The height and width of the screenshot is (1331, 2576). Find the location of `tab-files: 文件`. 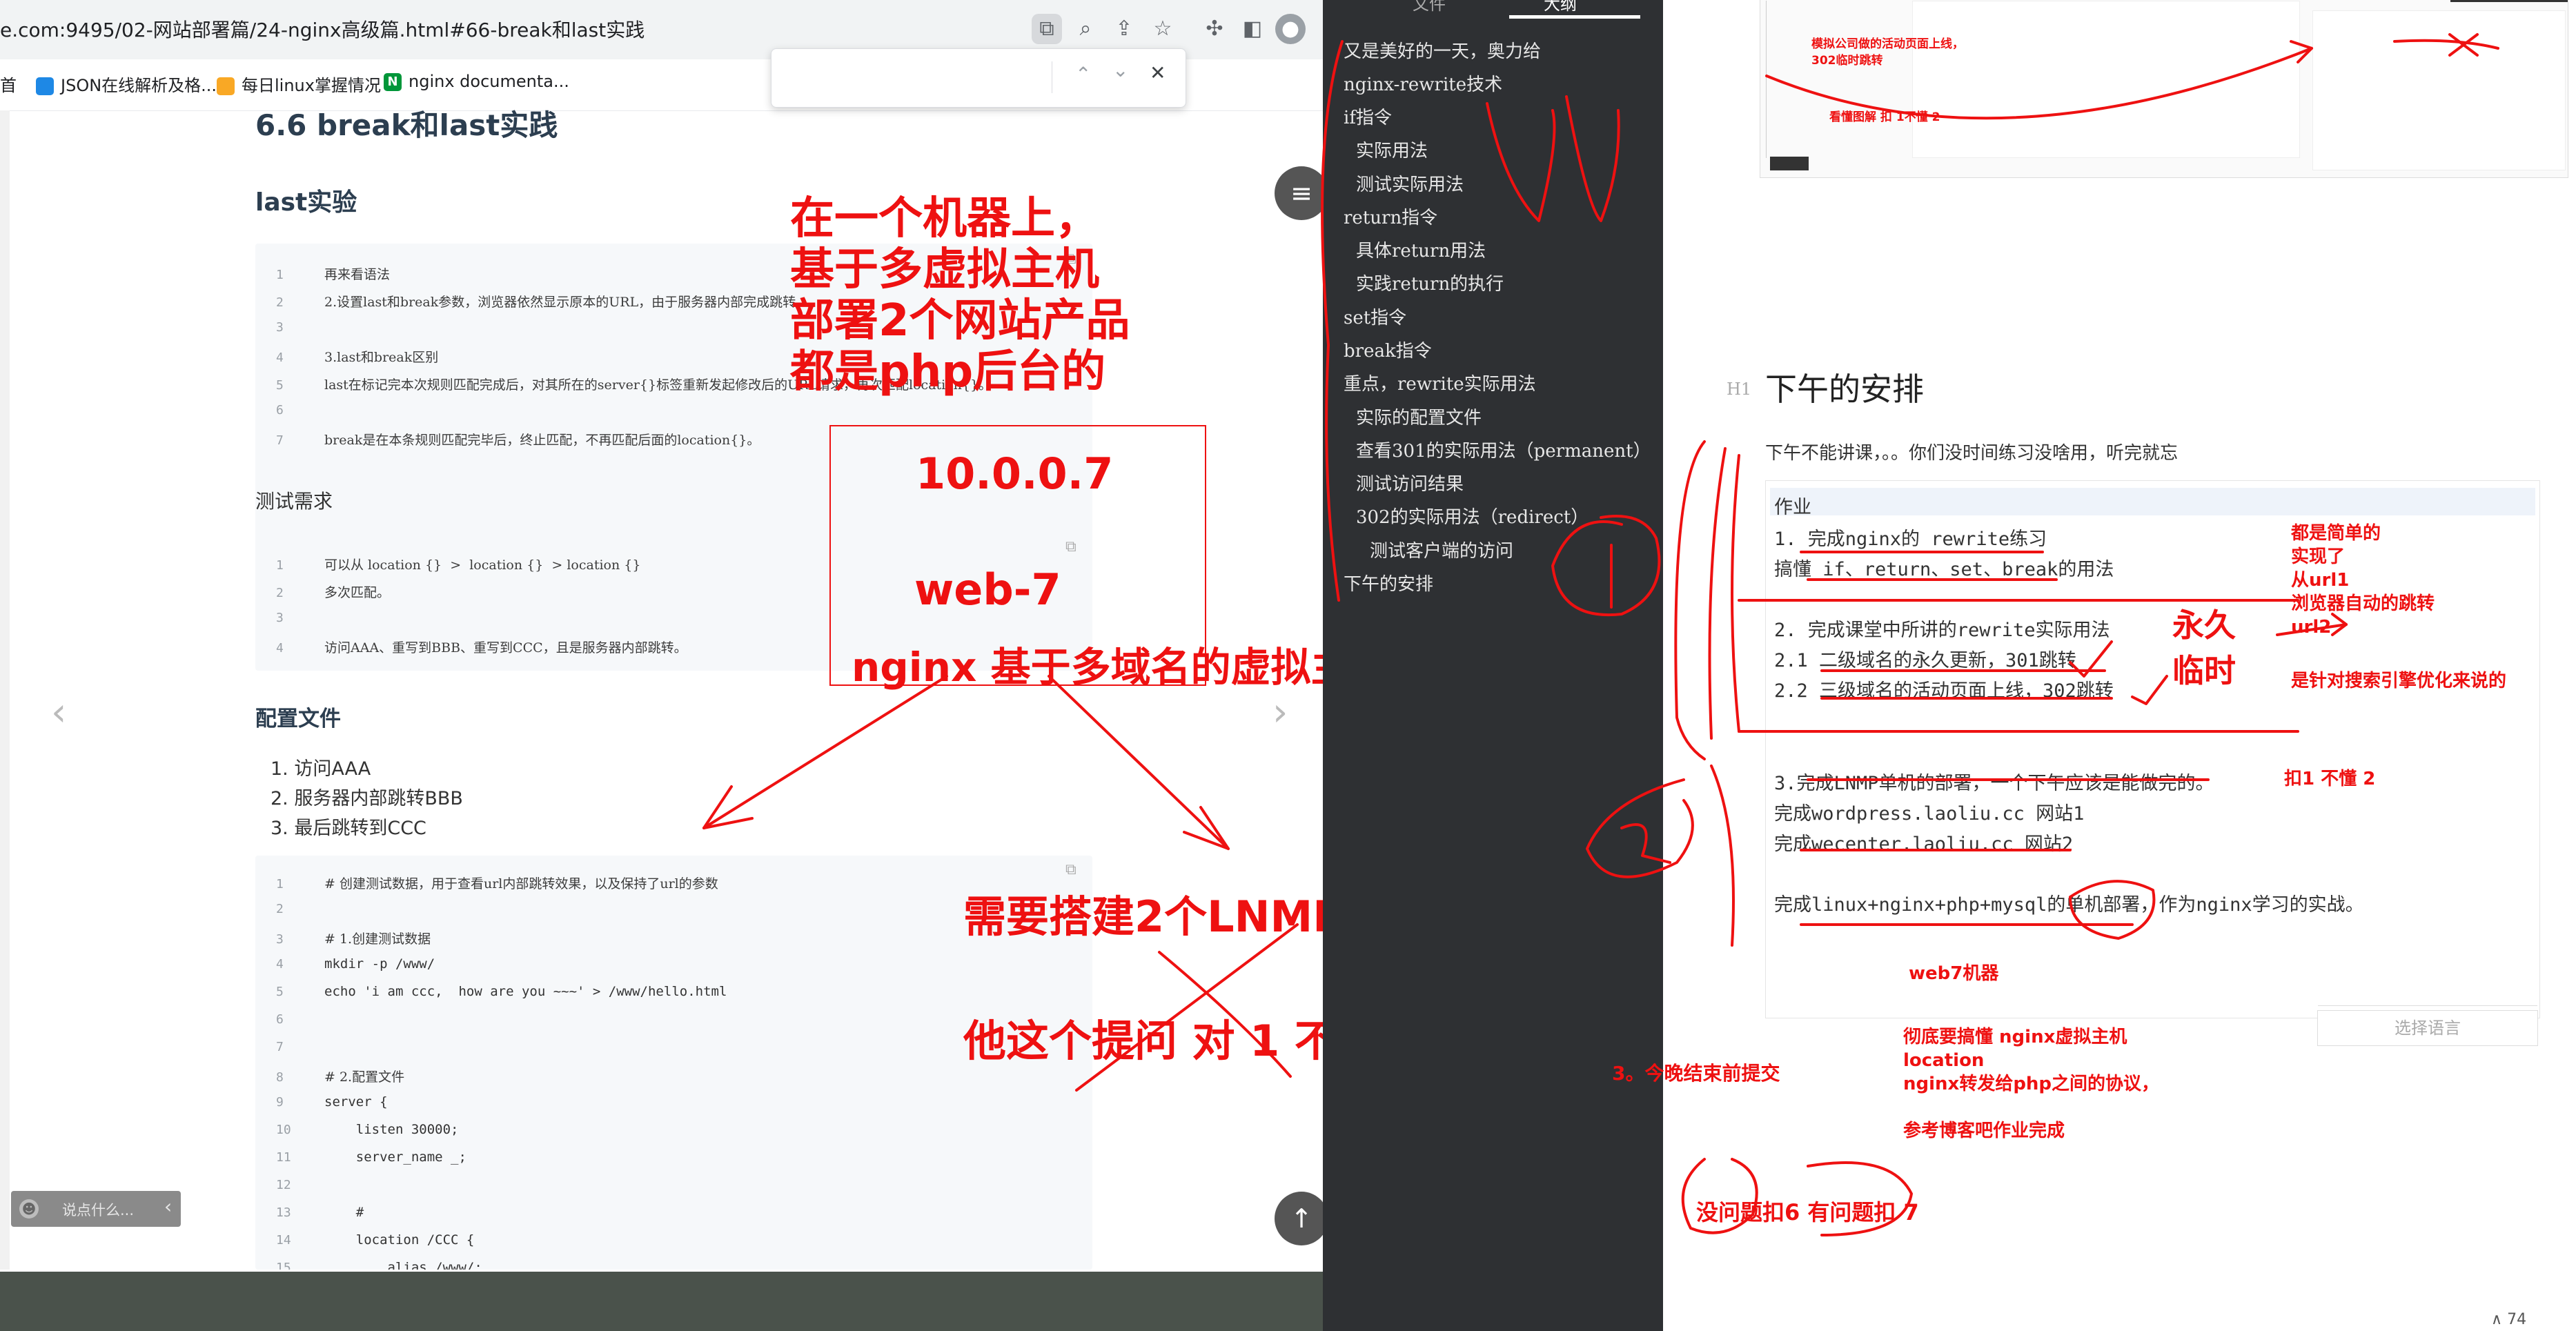

tab-files: 文件 is located at coordinates (1429, 7).